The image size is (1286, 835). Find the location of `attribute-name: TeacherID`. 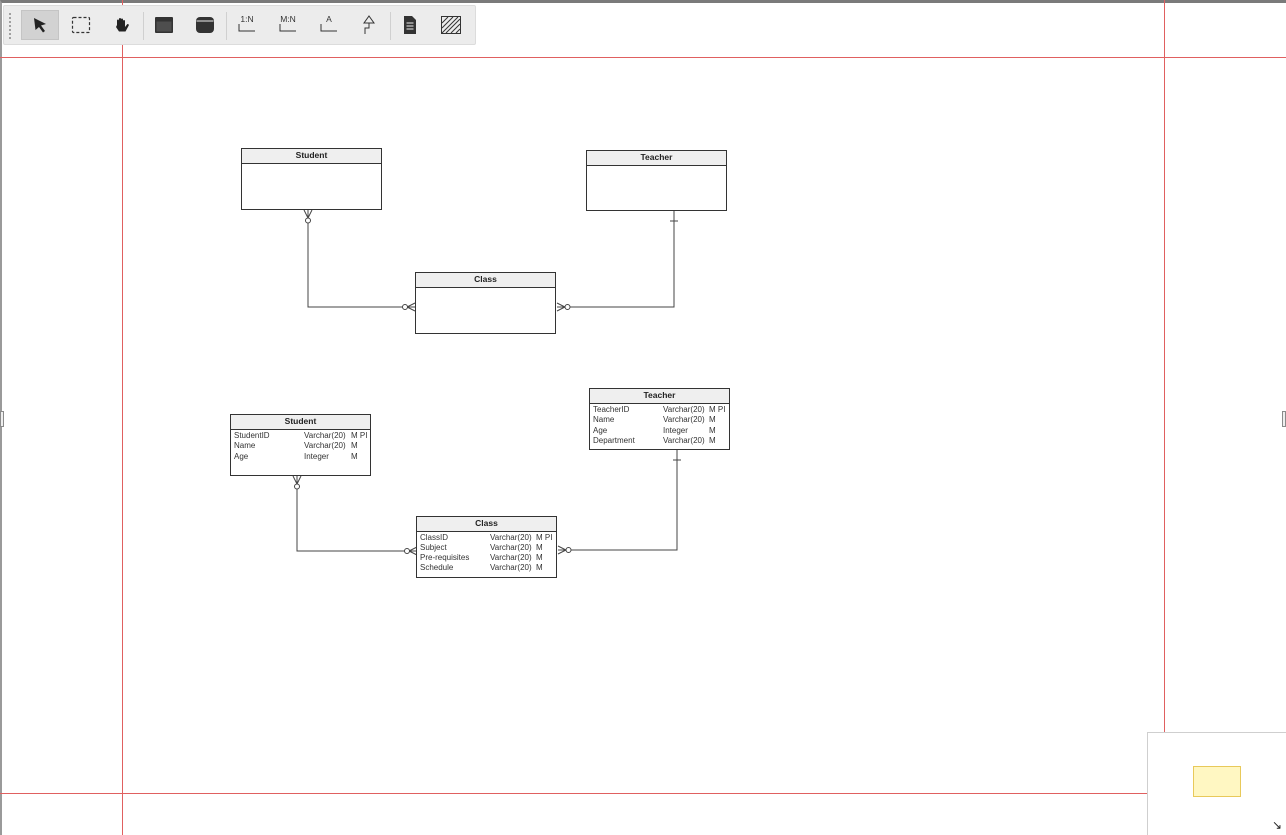

attribute-name: TeacherID is located at coordinates (611, 409).